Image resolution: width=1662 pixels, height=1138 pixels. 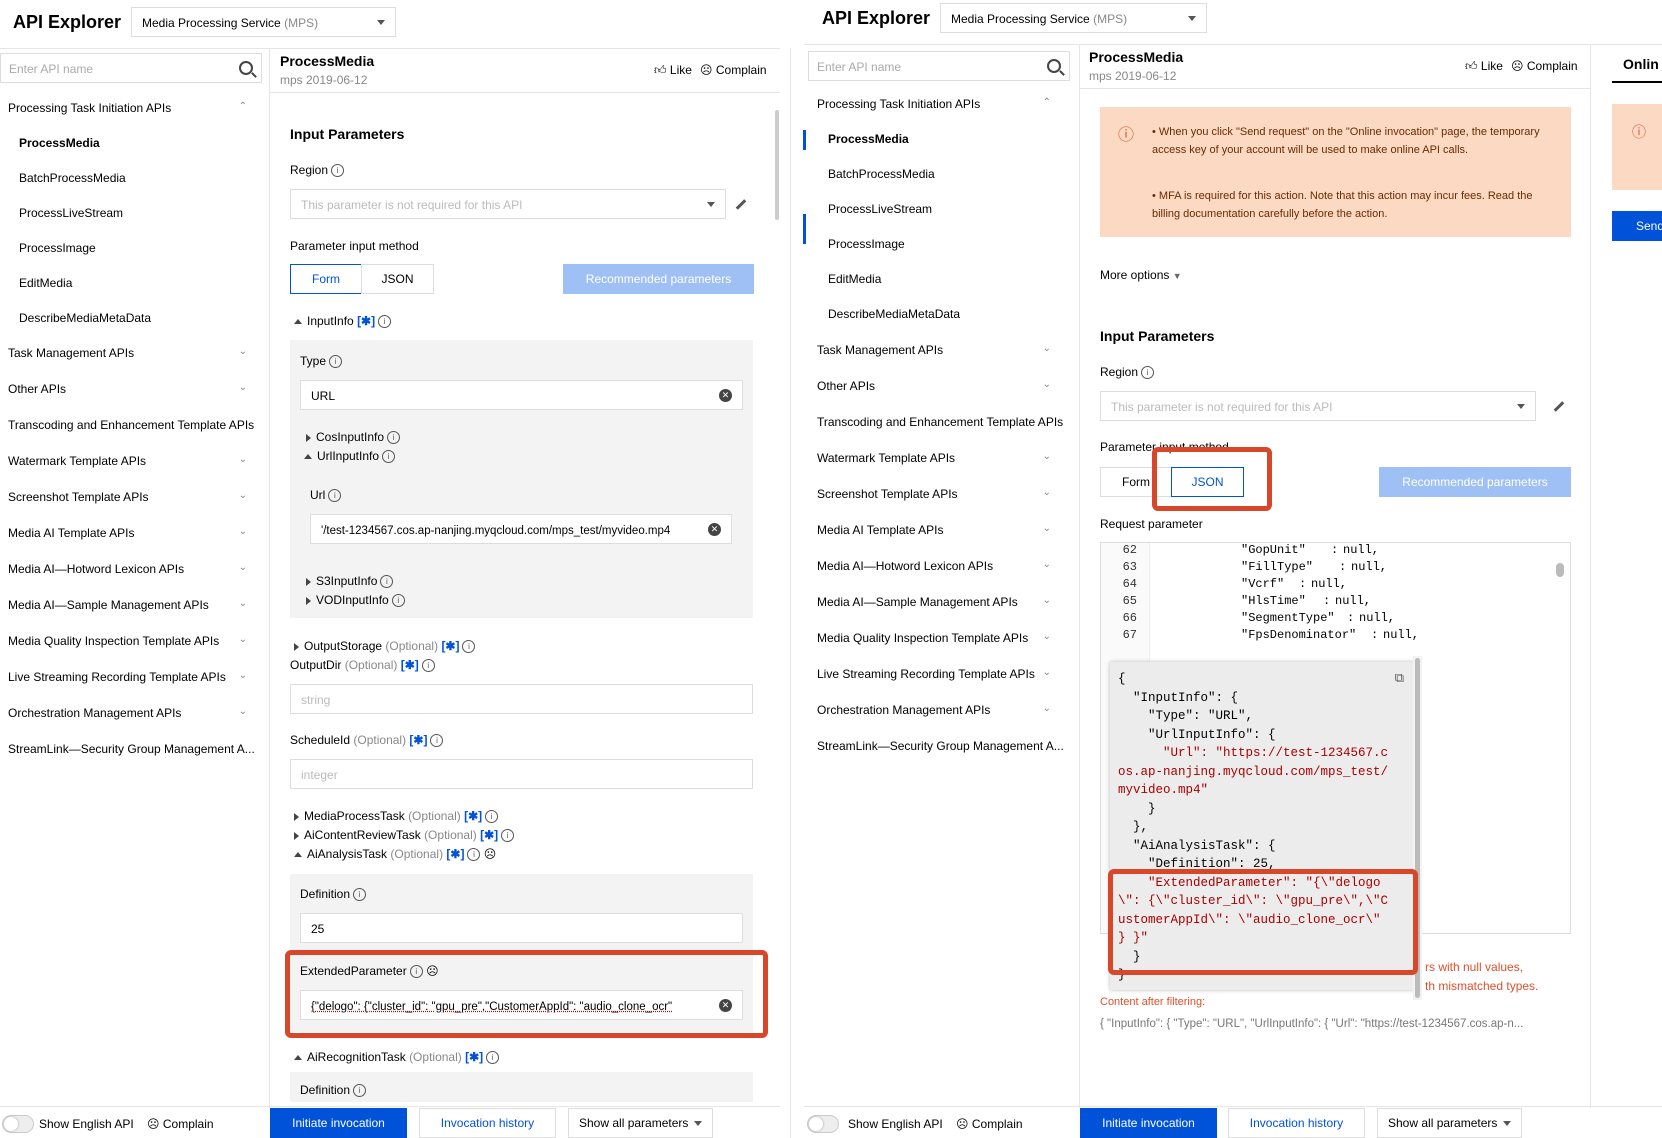 What do you see at coordinates (396, 816) in the screenshot?
I see `mediaprocesstask-toggle: MediaProcessTask (Optional) [✱] i` at bounding box center [396, 816].